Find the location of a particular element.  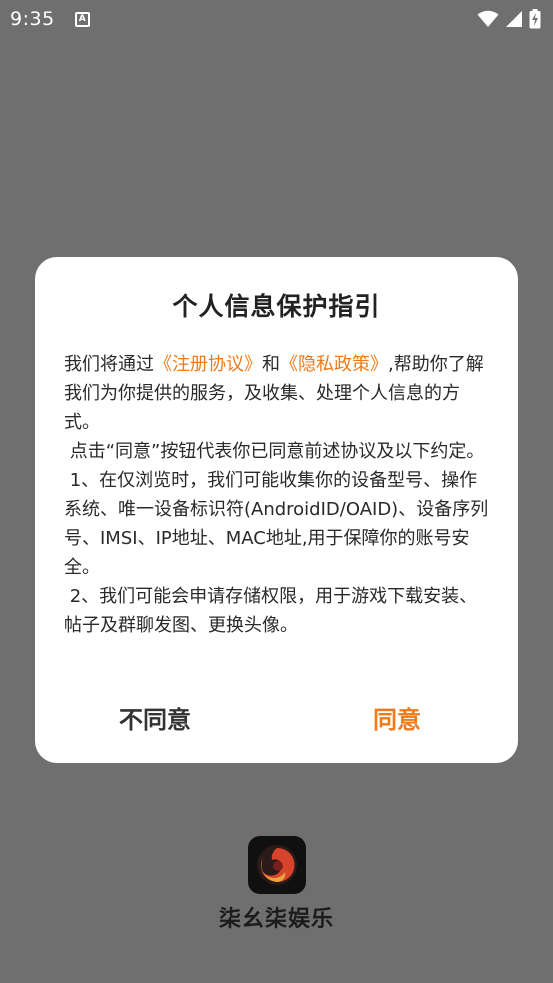

wifi-icon is located at coordinates (488, 18).